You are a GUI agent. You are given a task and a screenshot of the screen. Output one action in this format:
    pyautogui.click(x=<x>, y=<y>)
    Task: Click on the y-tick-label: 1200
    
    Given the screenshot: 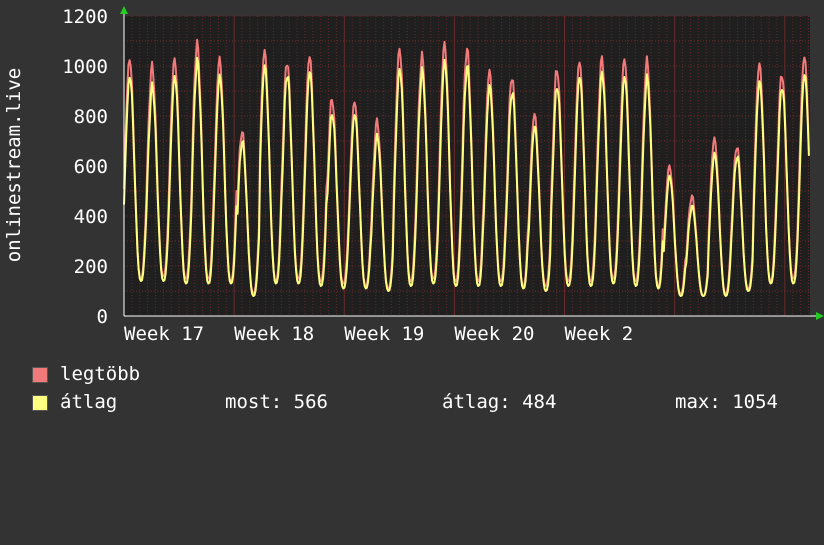 What is the action you would take?
    pyautogui.click(x=85, y=17)
    